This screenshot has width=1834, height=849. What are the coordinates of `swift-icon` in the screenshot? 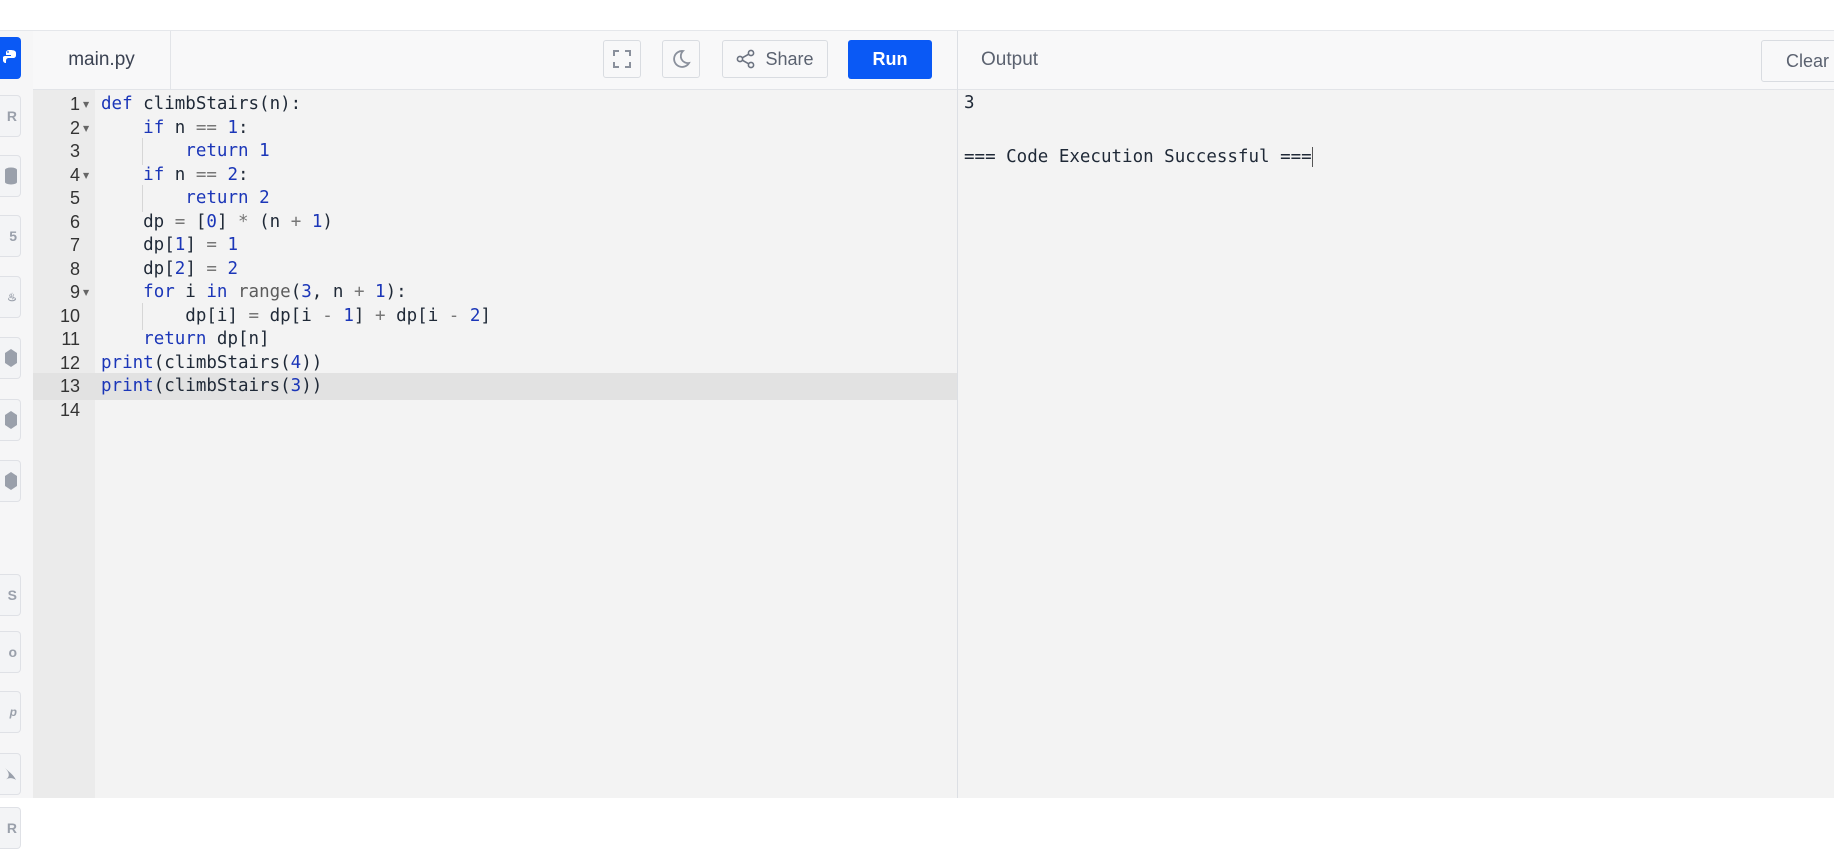 It's located at (10, 774).